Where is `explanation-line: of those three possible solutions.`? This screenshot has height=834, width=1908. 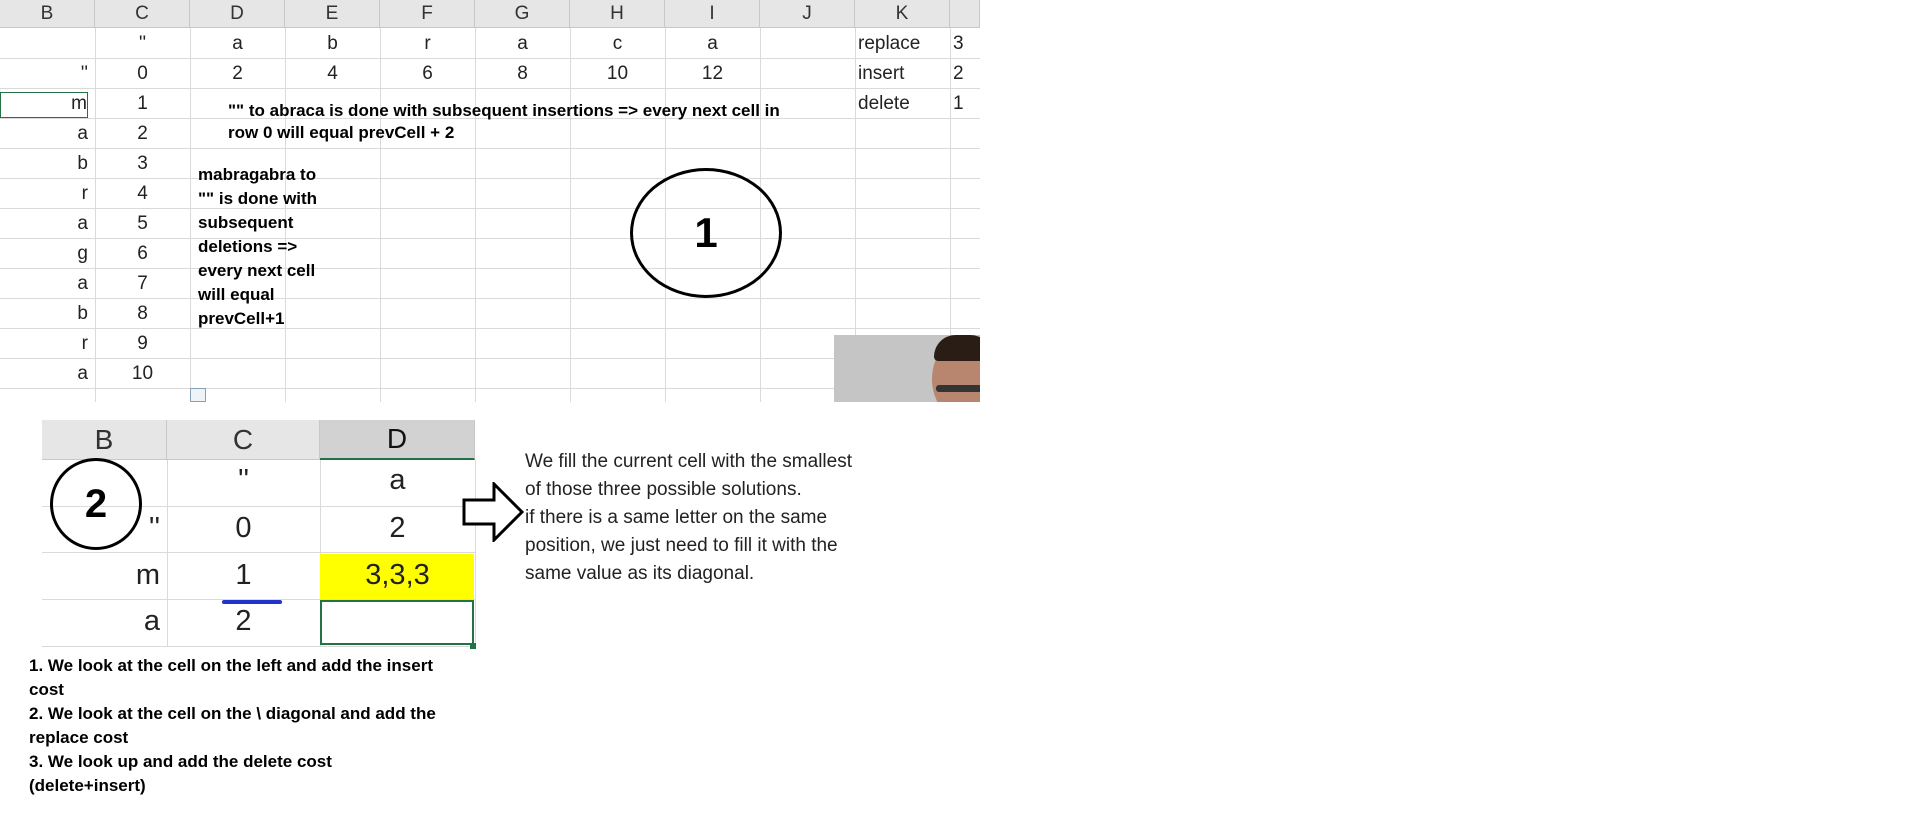 explanation-line: of those three possible solutions. is located at coordinates (663, 489).